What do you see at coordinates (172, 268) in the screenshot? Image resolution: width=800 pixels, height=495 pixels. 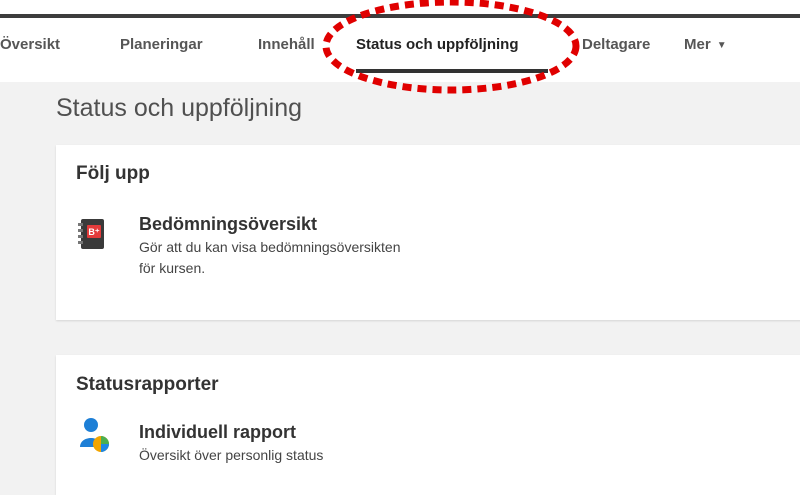 I see `item-description-line2: för kursen.` at bounding box center [172, 268].